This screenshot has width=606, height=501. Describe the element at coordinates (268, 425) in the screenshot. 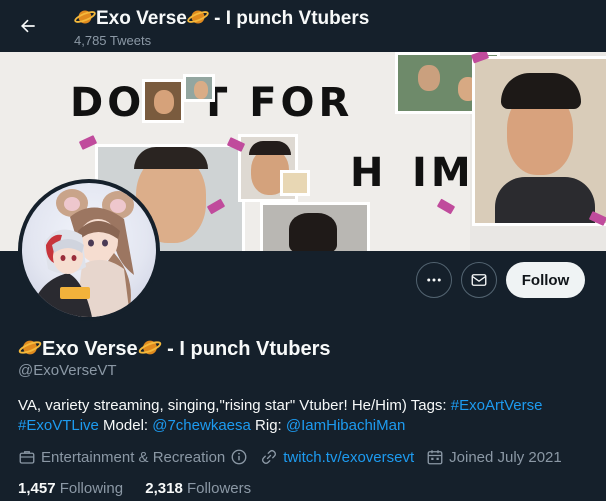

I see `bio-text: Rig:` at that location.